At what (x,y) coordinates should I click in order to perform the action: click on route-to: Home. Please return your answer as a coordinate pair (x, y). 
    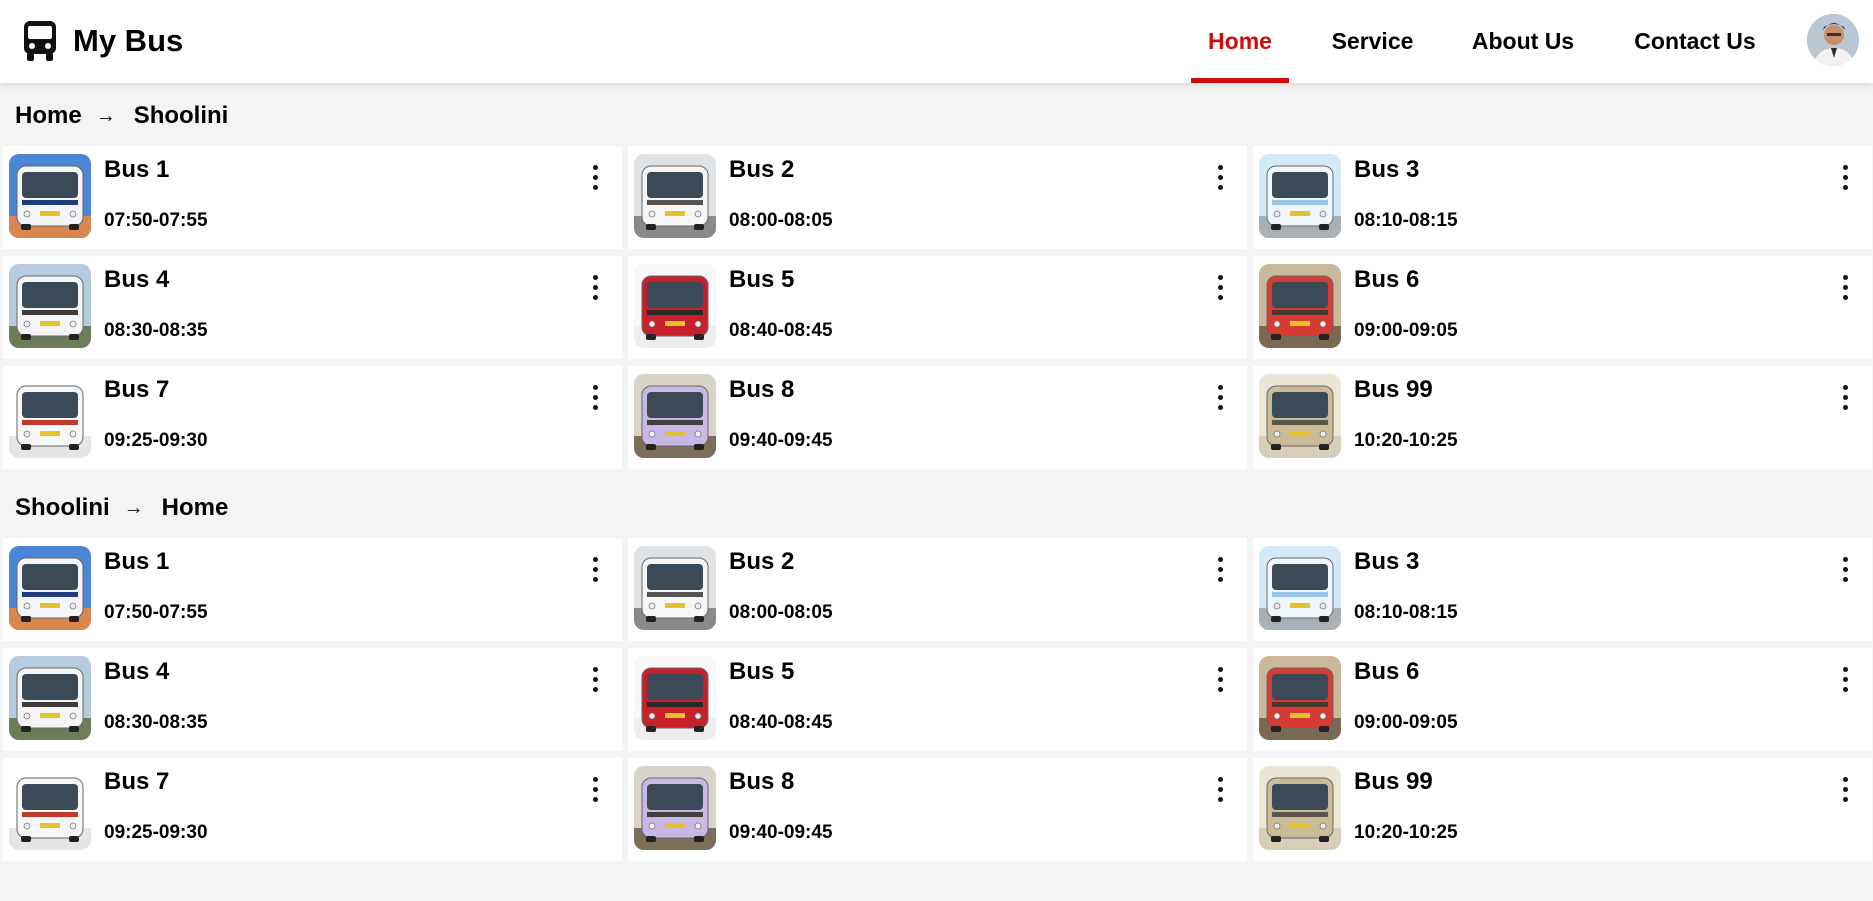
    Looking at the image, I should click on (195, 507).